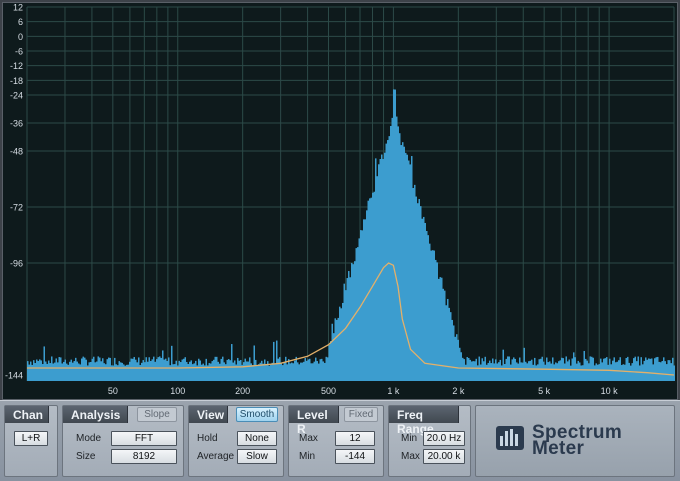  Describe the element at coordinates (242, 391) in the screenshot. I see `x-tick-label: 200` at that location.